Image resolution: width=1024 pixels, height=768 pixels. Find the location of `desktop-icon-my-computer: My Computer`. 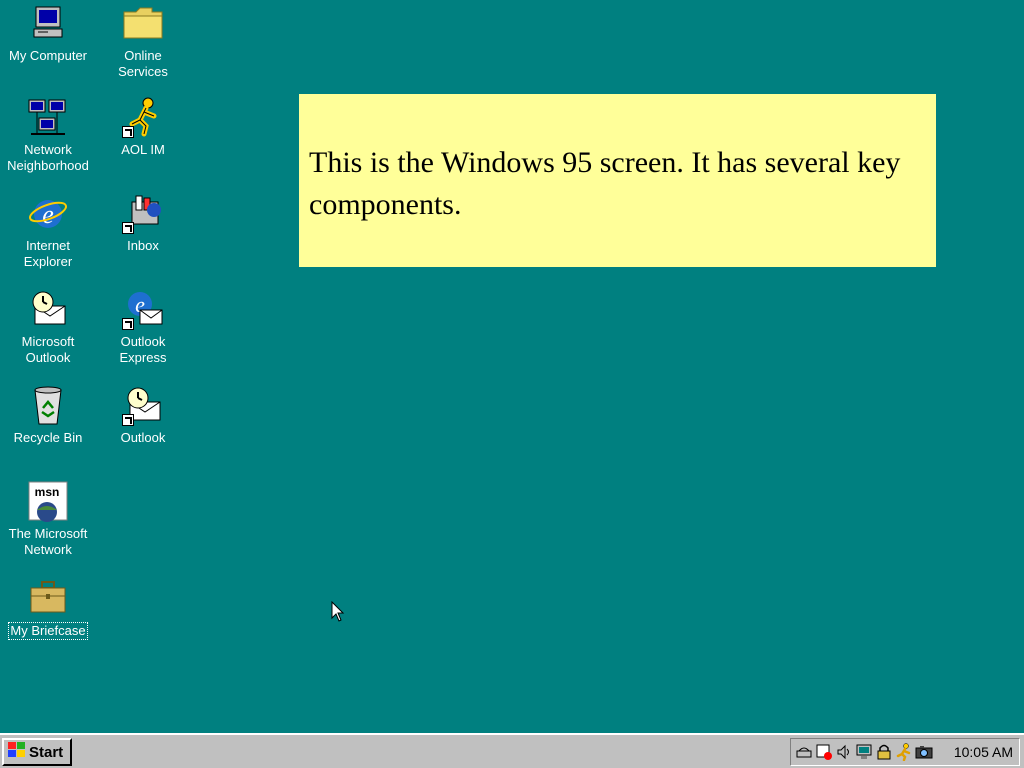

desktop-icon-my-computer: My Computer is located at coordinates (48, 33).